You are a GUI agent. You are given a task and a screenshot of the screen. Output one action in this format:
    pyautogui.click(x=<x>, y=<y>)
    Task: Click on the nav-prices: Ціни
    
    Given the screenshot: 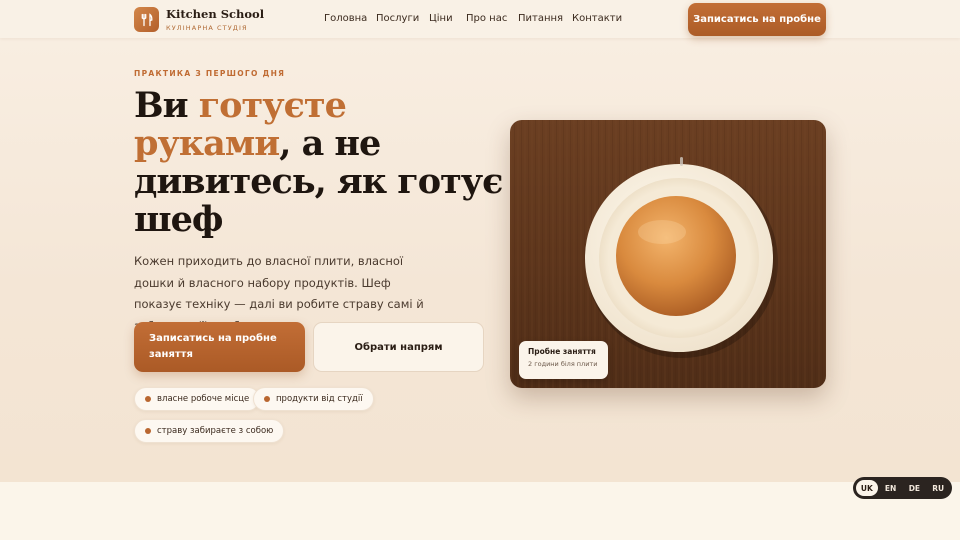 What is the action you would take?
    pyautogui.click(x=441, y=18)
    